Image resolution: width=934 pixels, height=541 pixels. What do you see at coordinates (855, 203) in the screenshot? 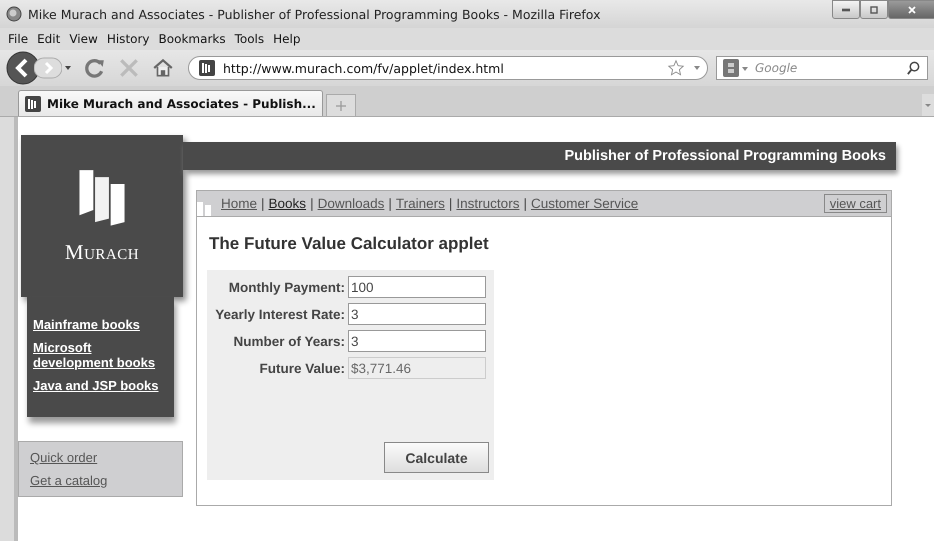
I see `view-cart-link: view cart` at bounding box center [855, 203].